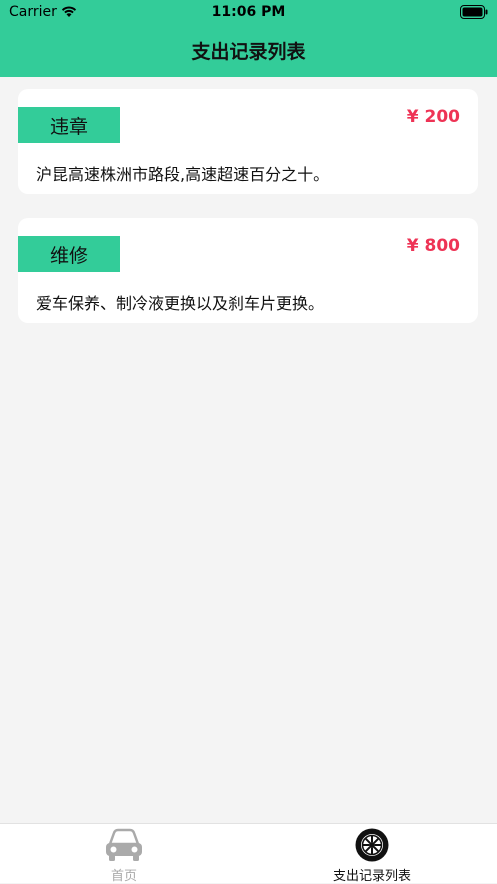 Image resolution: width=497 pixels, height=884 pixels. Describe the element at coordinates (123, 876) in the screenshot. I see `tab-home-label: 首页` at that location.